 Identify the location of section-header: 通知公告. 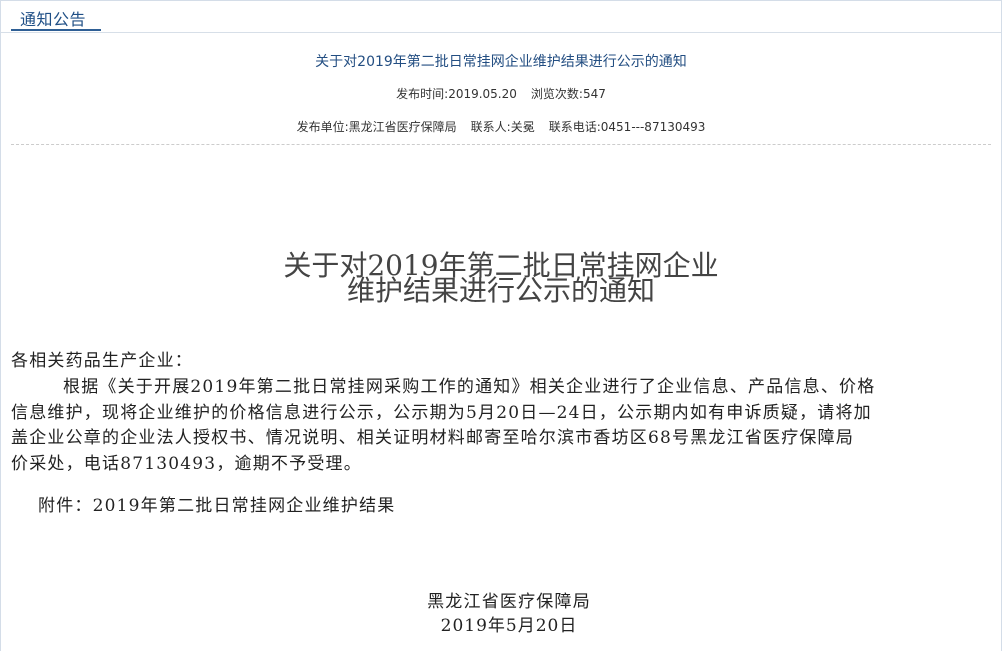
(501, 17).